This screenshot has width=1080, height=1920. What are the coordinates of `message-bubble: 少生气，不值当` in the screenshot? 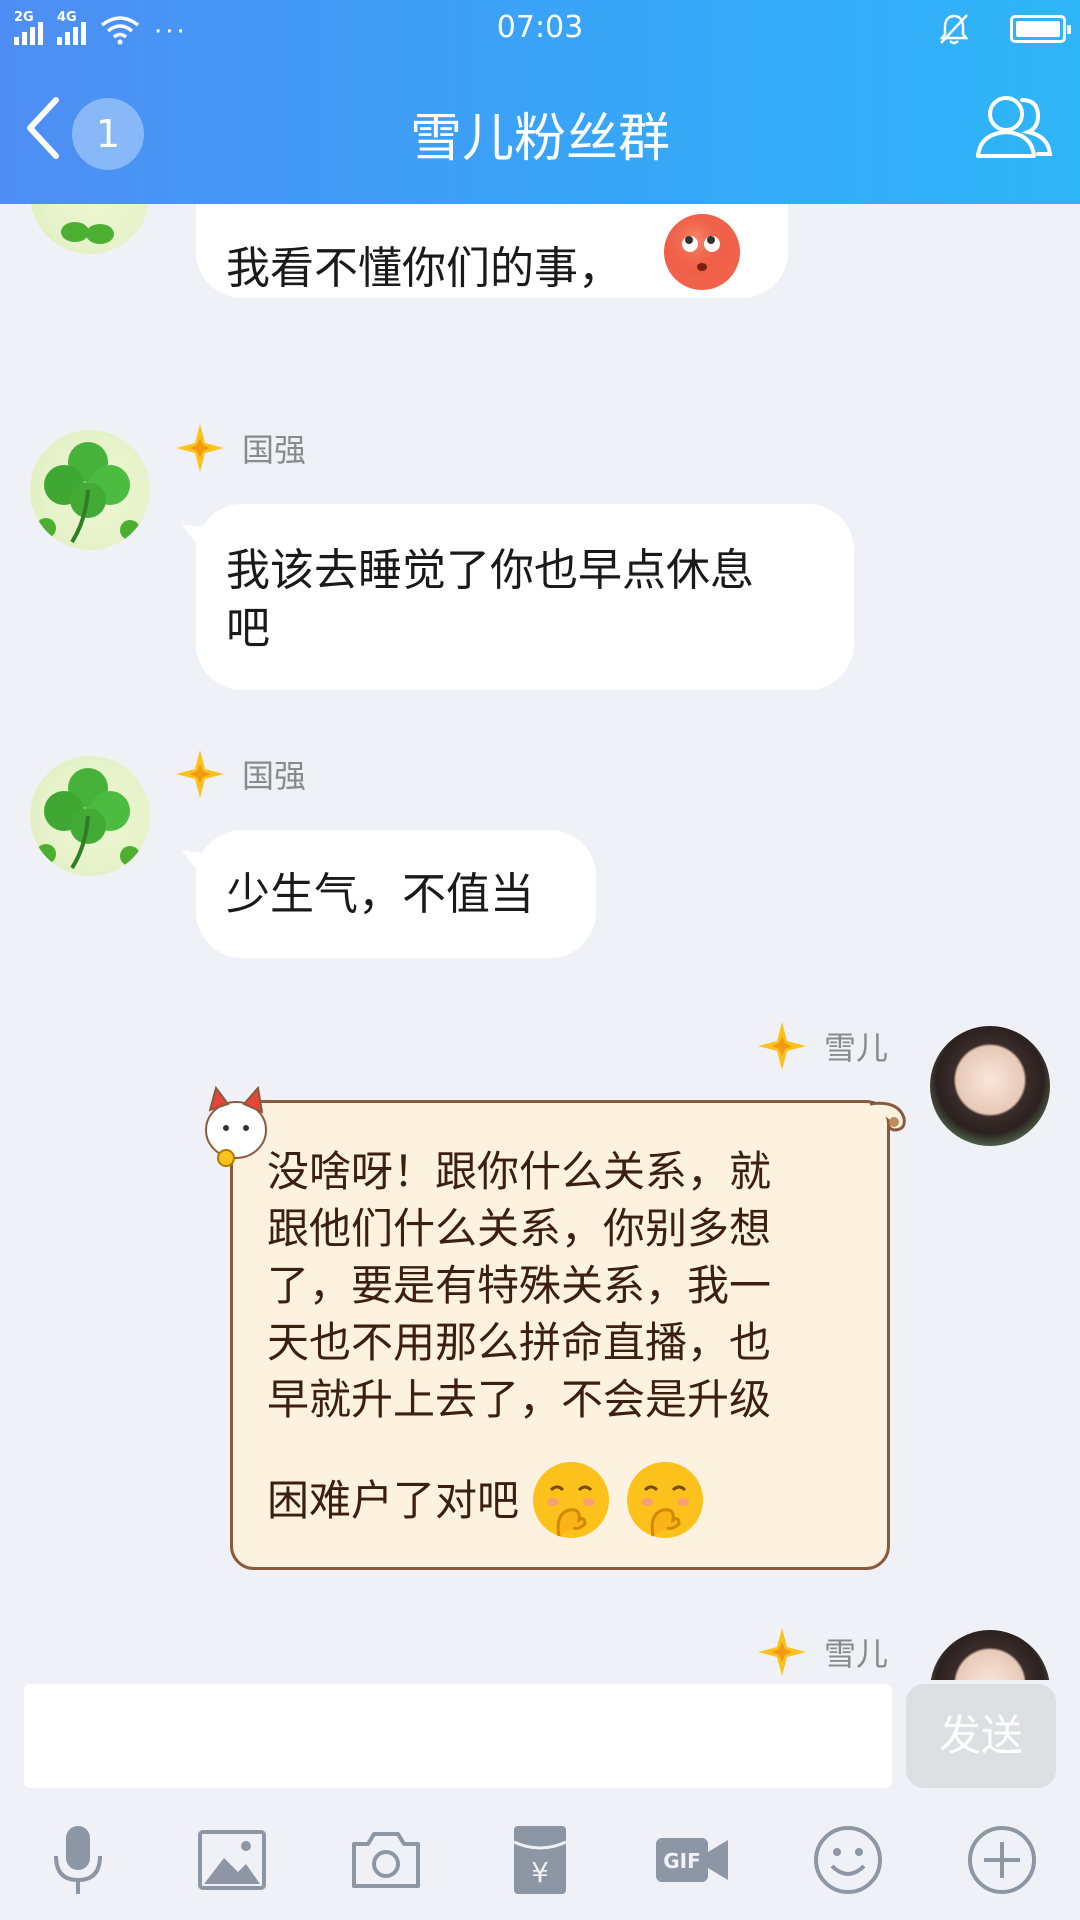 It's located at (389, 894).